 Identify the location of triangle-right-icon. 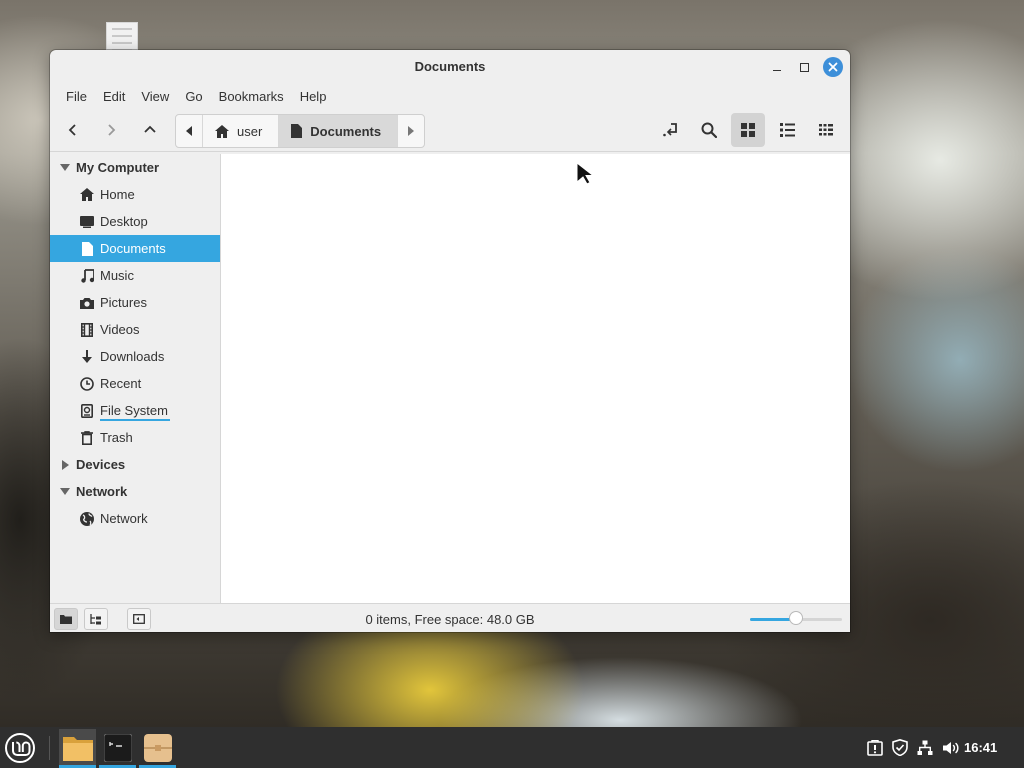
(411, 131).